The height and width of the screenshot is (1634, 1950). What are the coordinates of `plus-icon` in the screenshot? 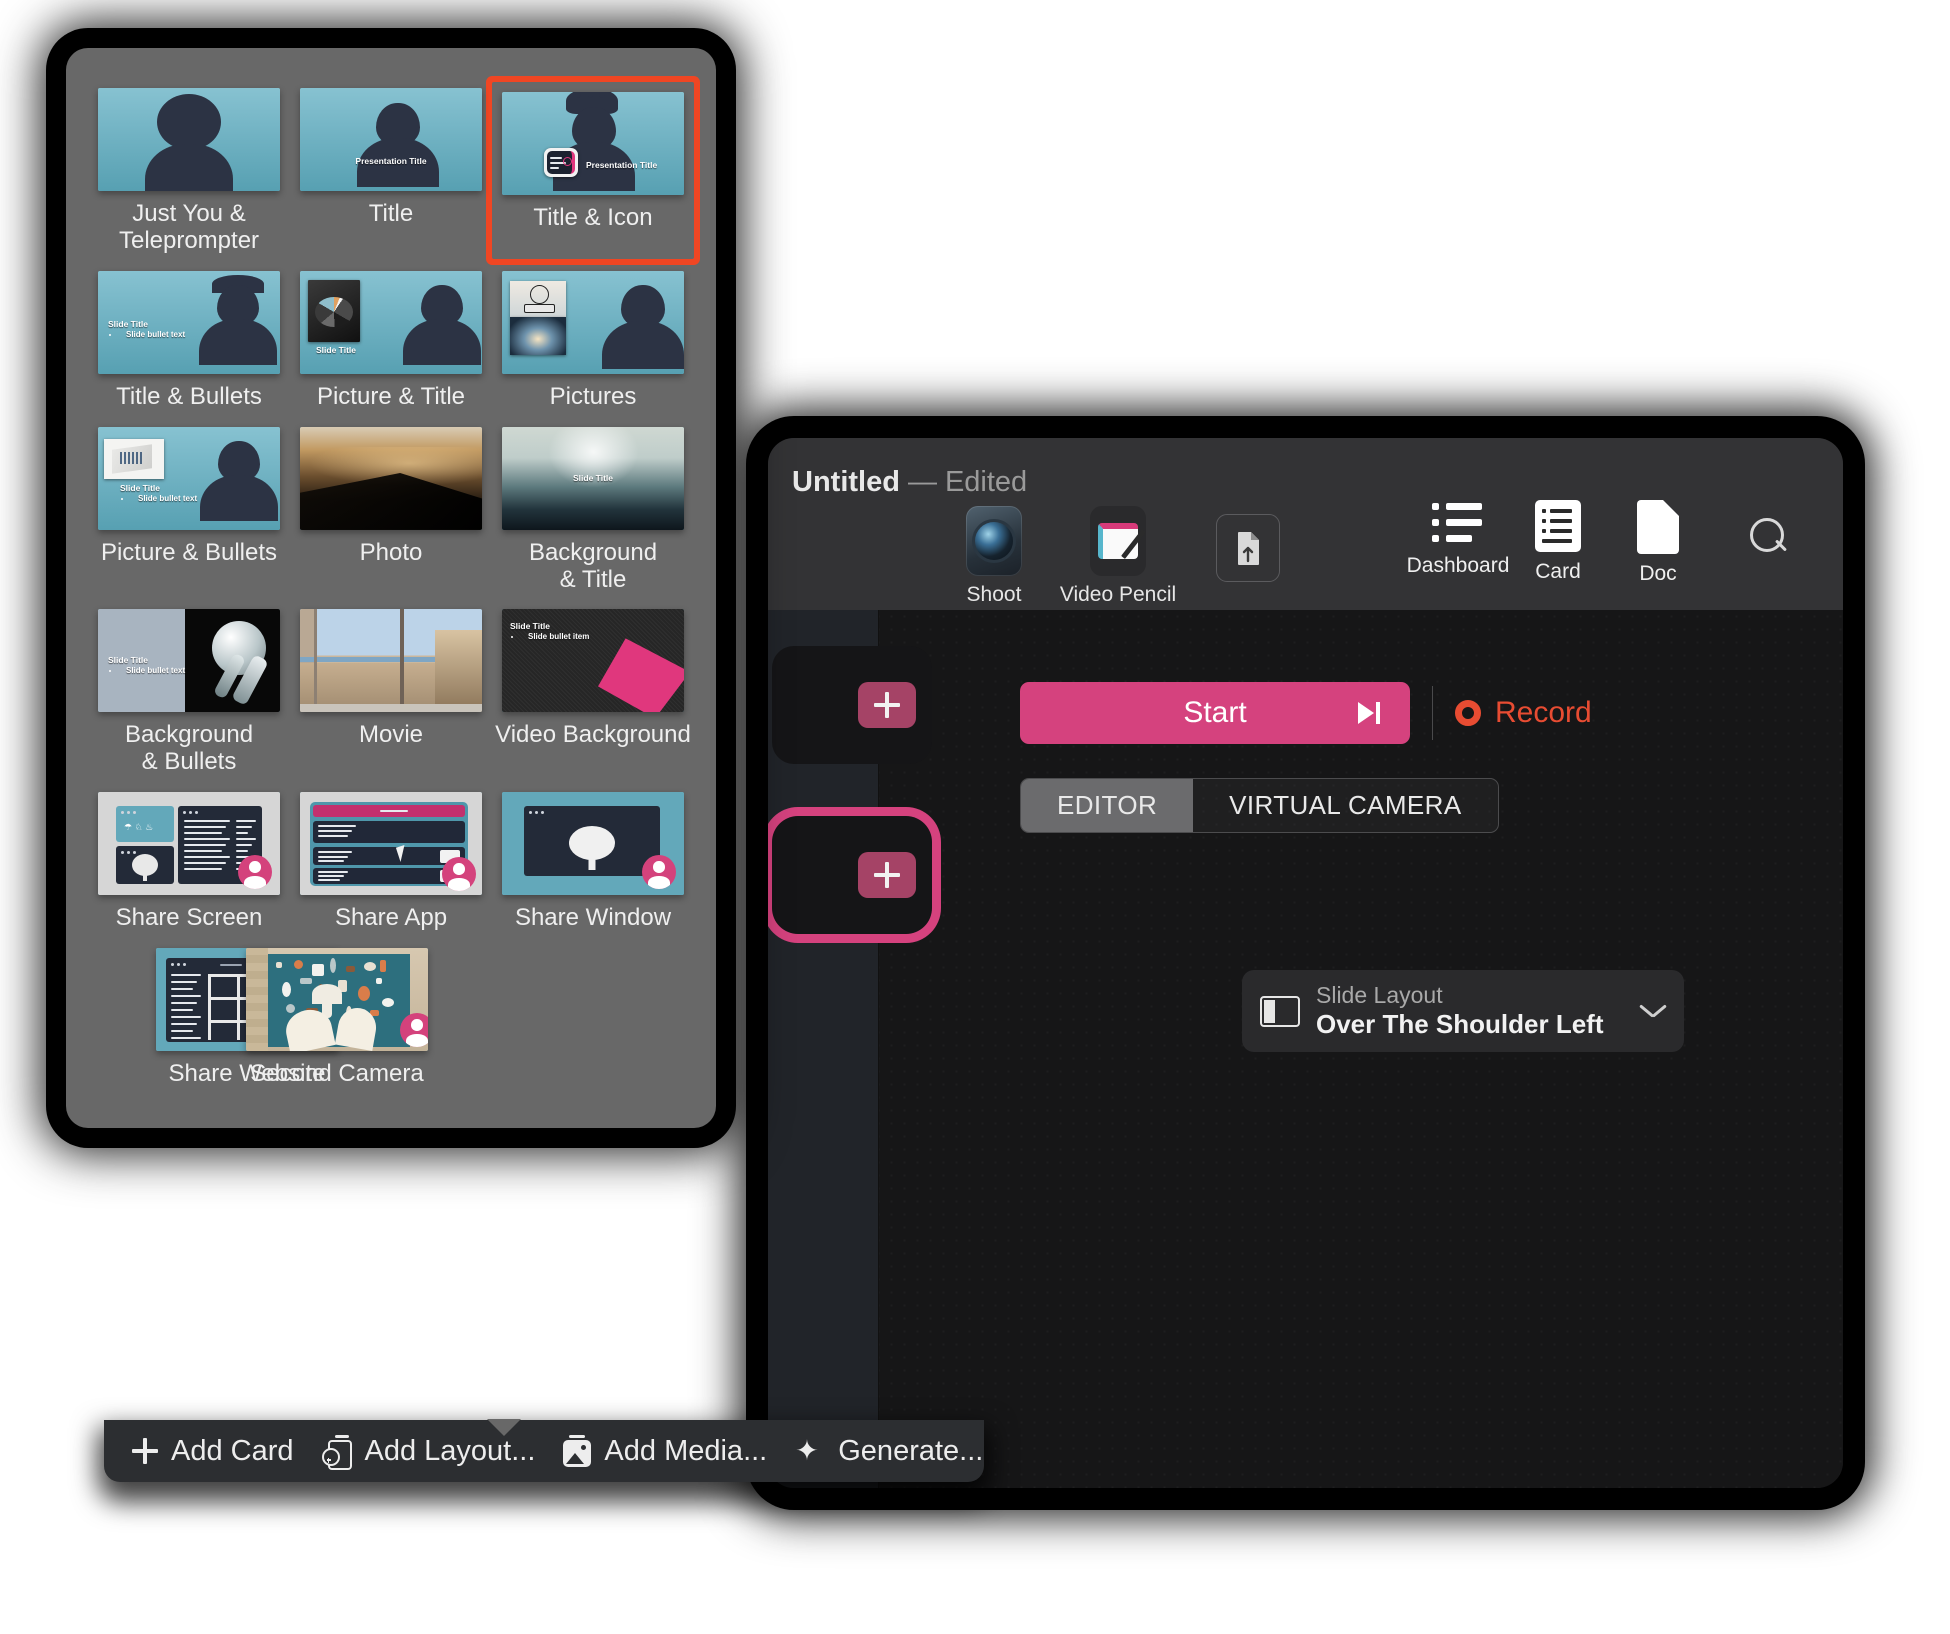 It's located at (145, 1451).